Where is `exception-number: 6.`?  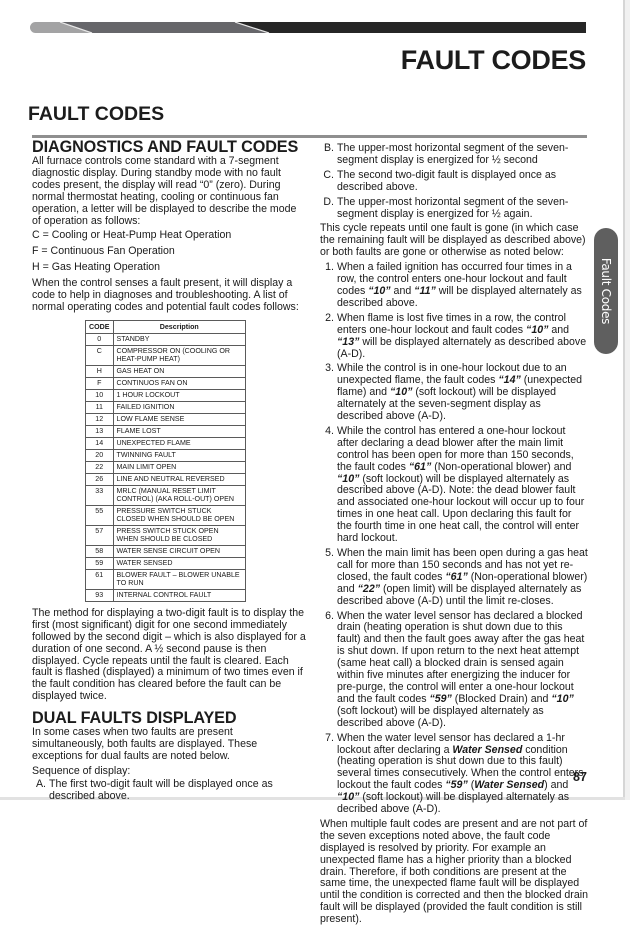
exception-number: 6. is located at coordinates (329, 615).